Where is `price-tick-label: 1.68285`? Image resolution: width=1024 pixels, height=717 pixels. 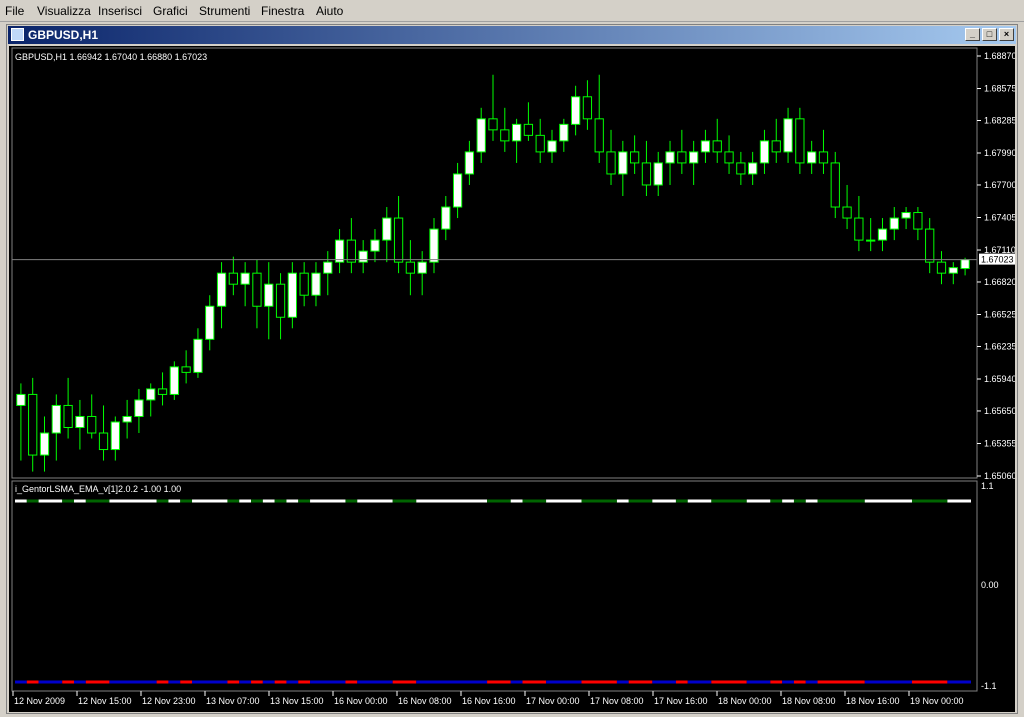 price-tick-label: 1.68285 is located at coordinates (999, 120).